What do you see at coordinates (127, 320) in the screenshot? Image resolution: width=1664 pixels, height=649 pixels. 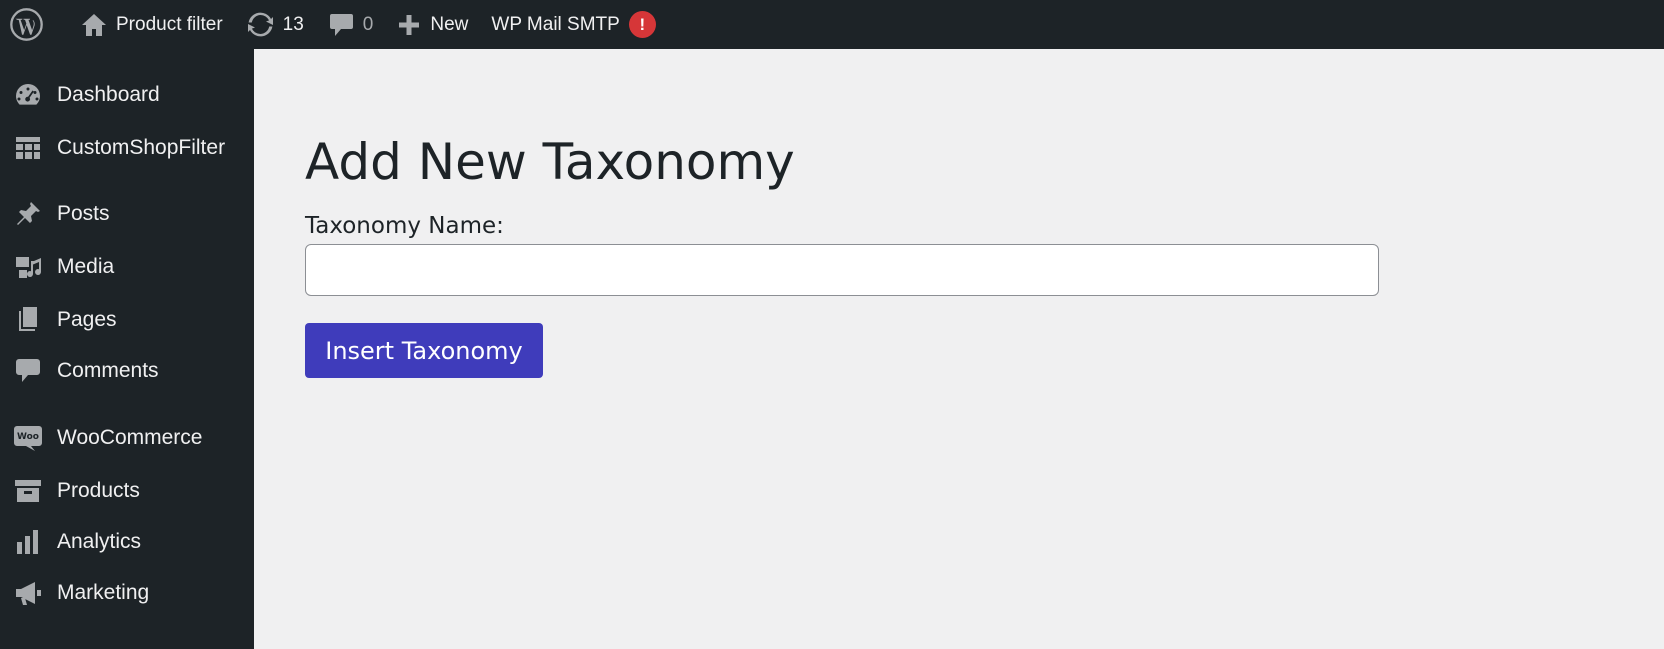 I see `sidebar-item-pages: Pages` at bounding box center [127, 320].